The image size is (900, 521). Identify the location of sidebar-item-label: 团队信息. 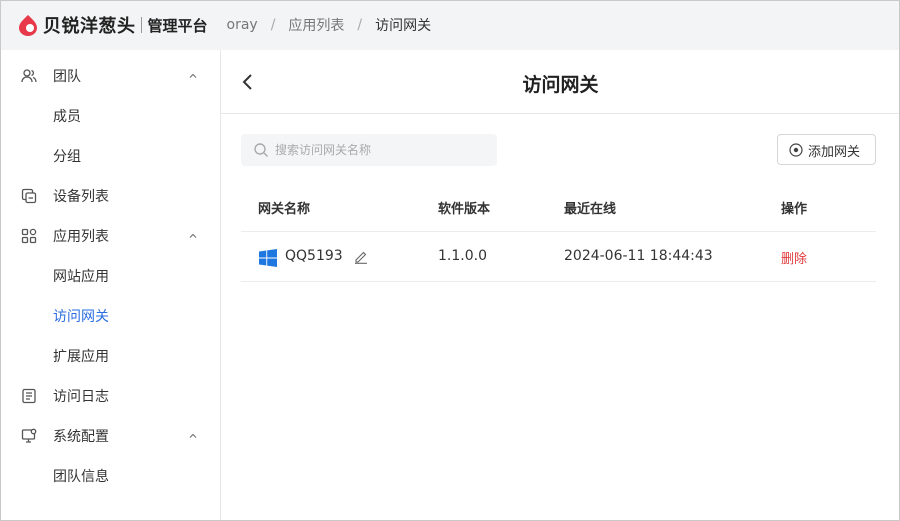
(81, 477).